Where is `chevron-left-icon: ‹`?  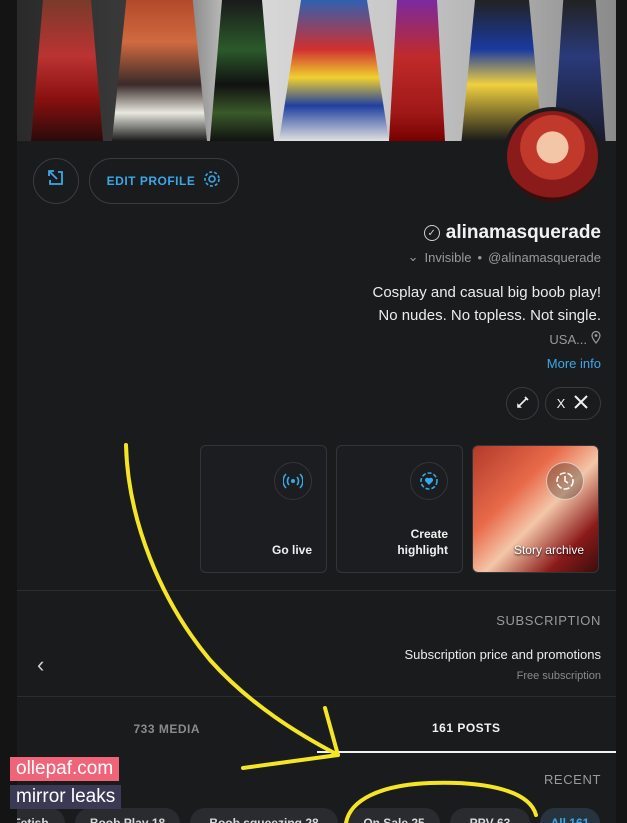
chevron-left-icon: ‹ is located at coordinates (40, 665).